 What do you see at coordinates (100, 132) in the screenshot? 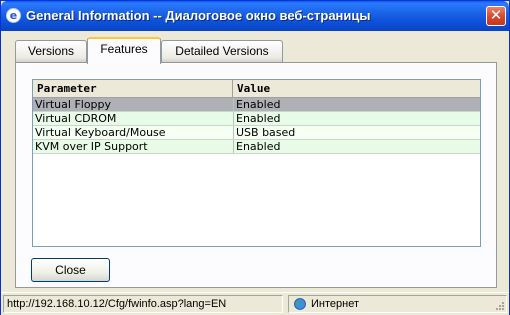
I see `parameter-cell: Virtual Keyboard/Mouse` at bounding box center [100, 132].